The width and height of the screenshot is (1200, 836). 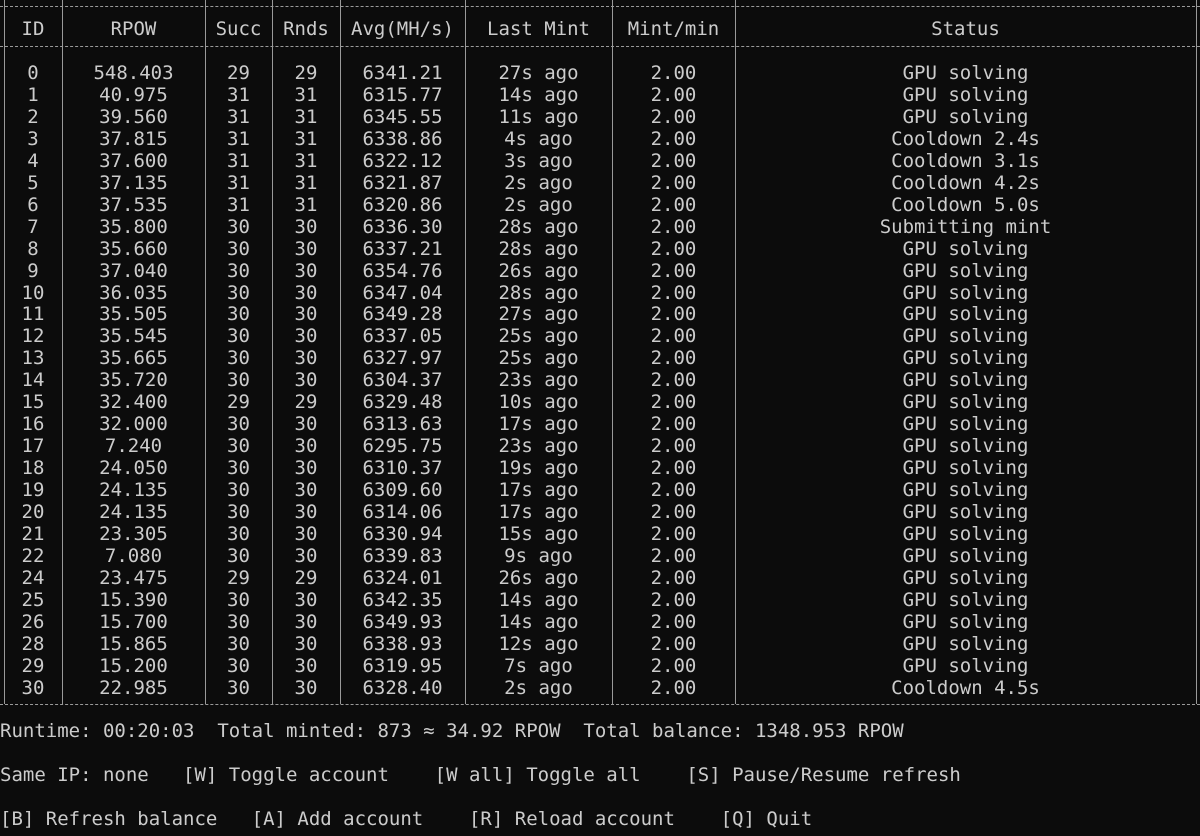 What do you see at coordinates (402, 424) in the screenshot?
I see `cell-avg: 6313.63` at bounding box center [402, 424].